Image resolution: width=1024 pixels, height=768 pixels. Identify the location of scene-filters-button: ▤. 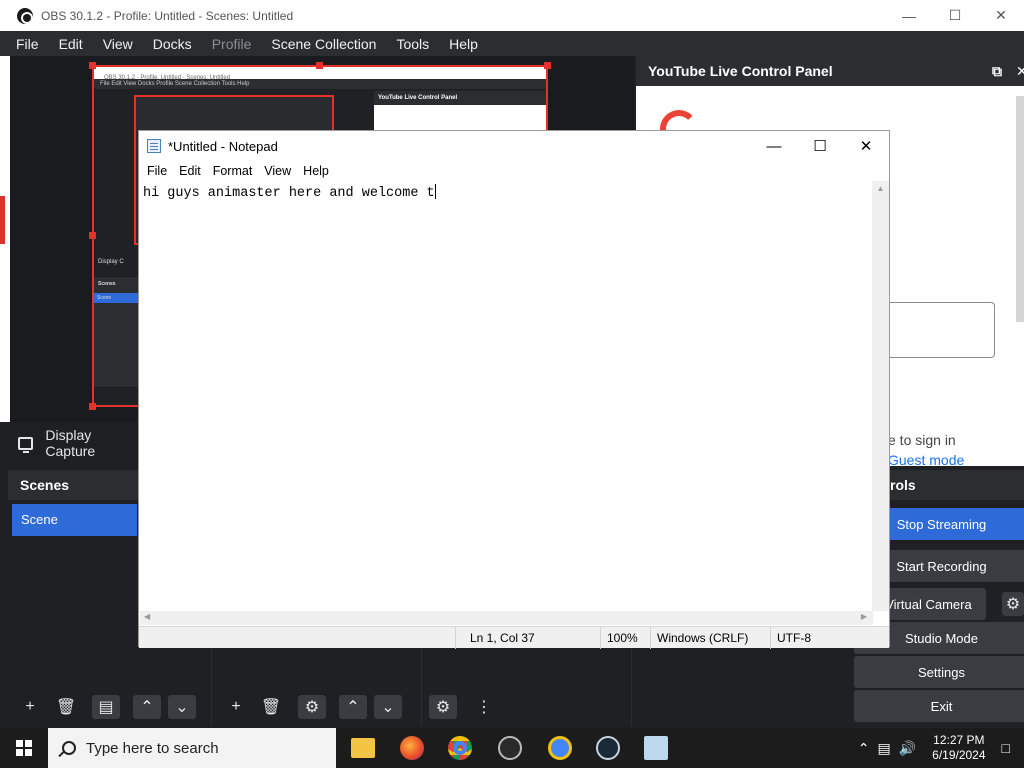
(106, 707).